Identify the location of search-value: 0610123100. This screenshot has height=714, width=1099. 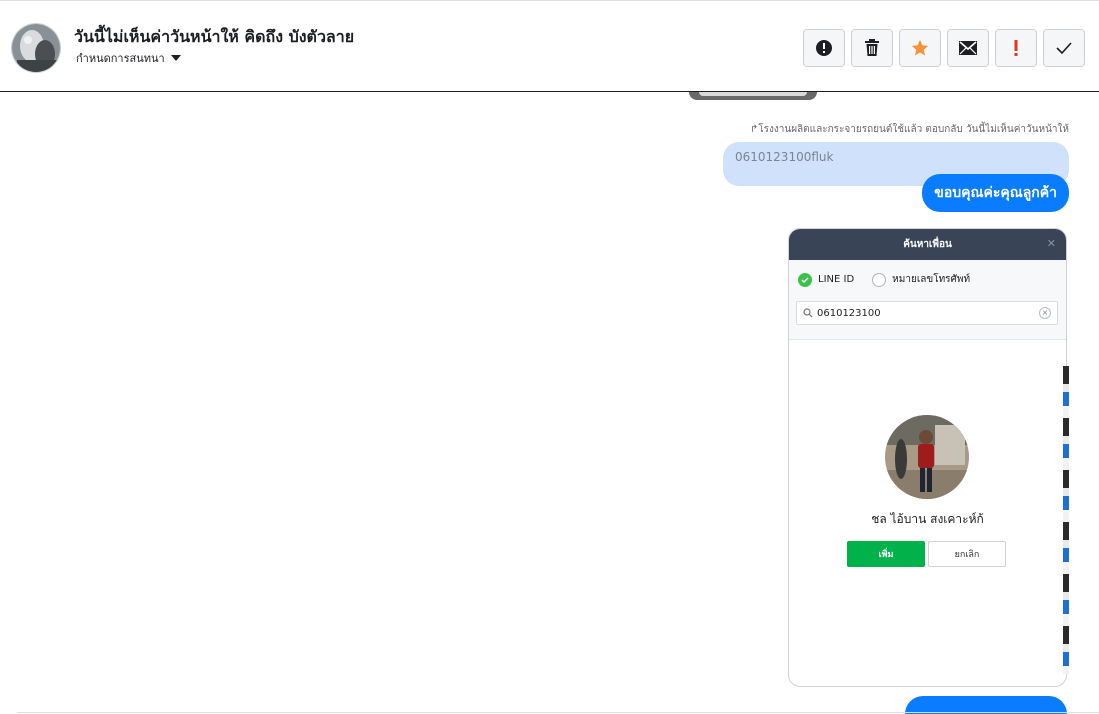
(849, 313).